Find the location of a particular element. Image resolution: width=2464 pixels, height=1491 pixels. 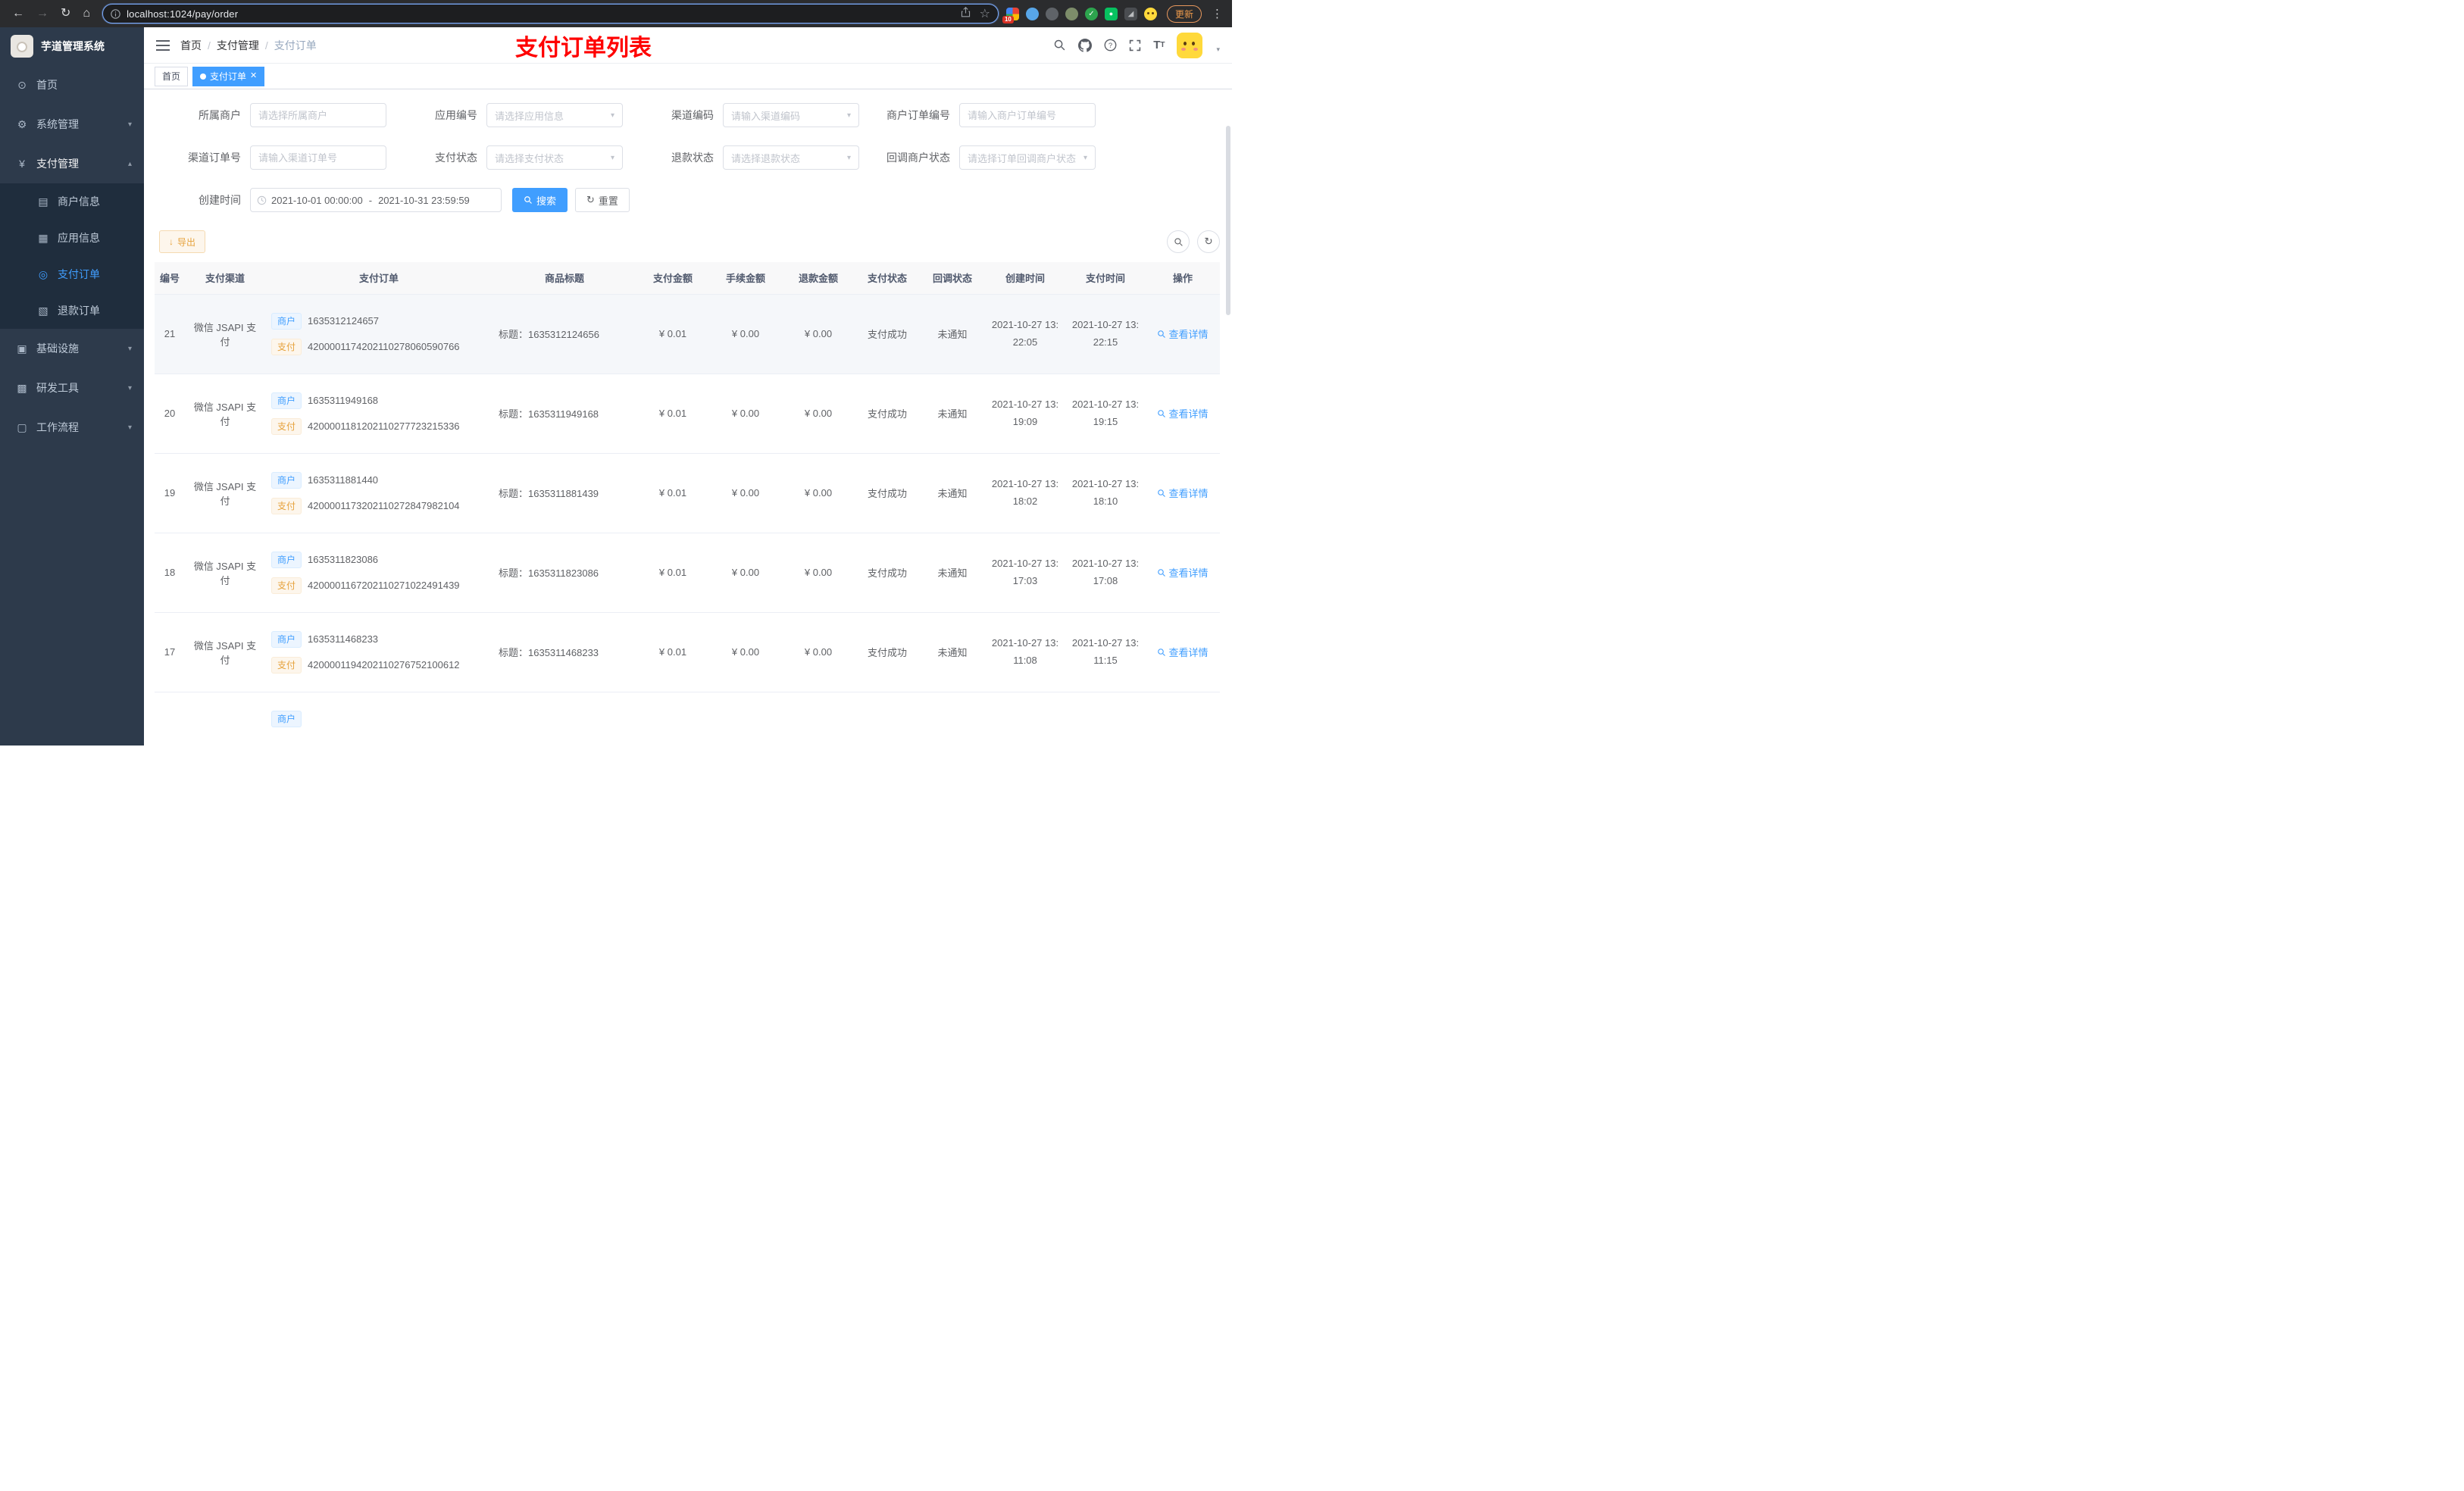

help-icon: ? is located at coordinates (1110, 45).